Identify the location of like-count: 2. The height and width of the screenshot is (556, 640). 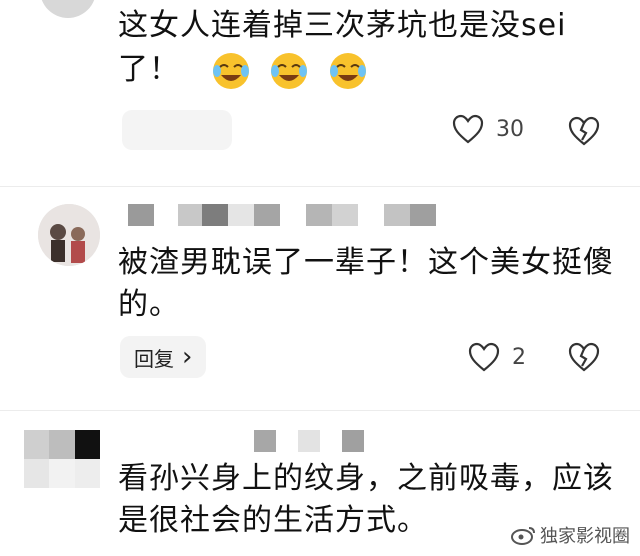
(519, 357).